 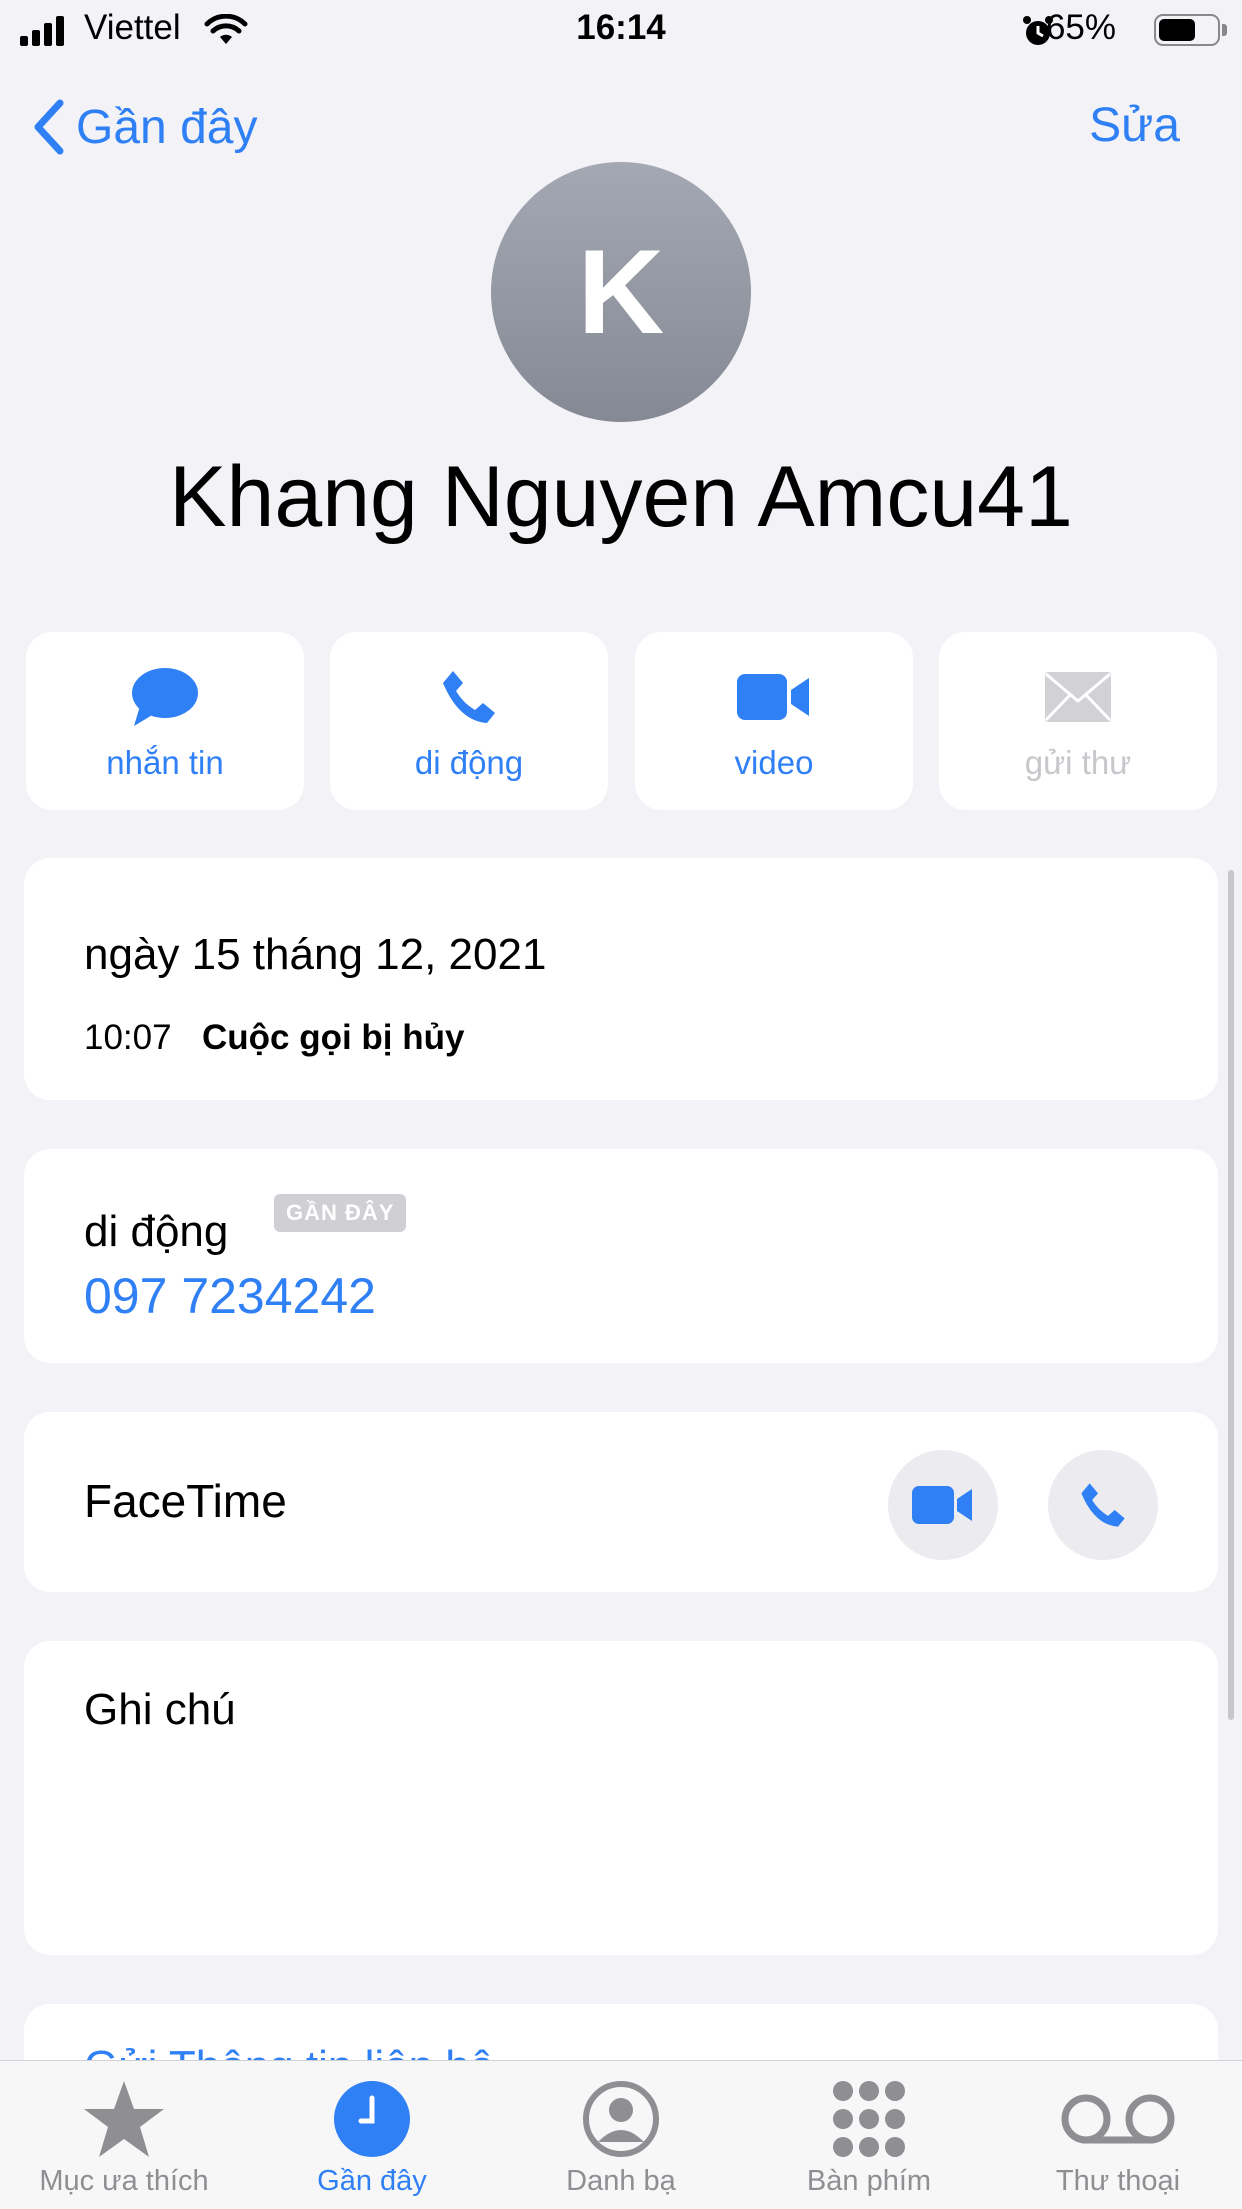 I want to click on facetime-label: FaceTime, so click(x=185, y=1501).